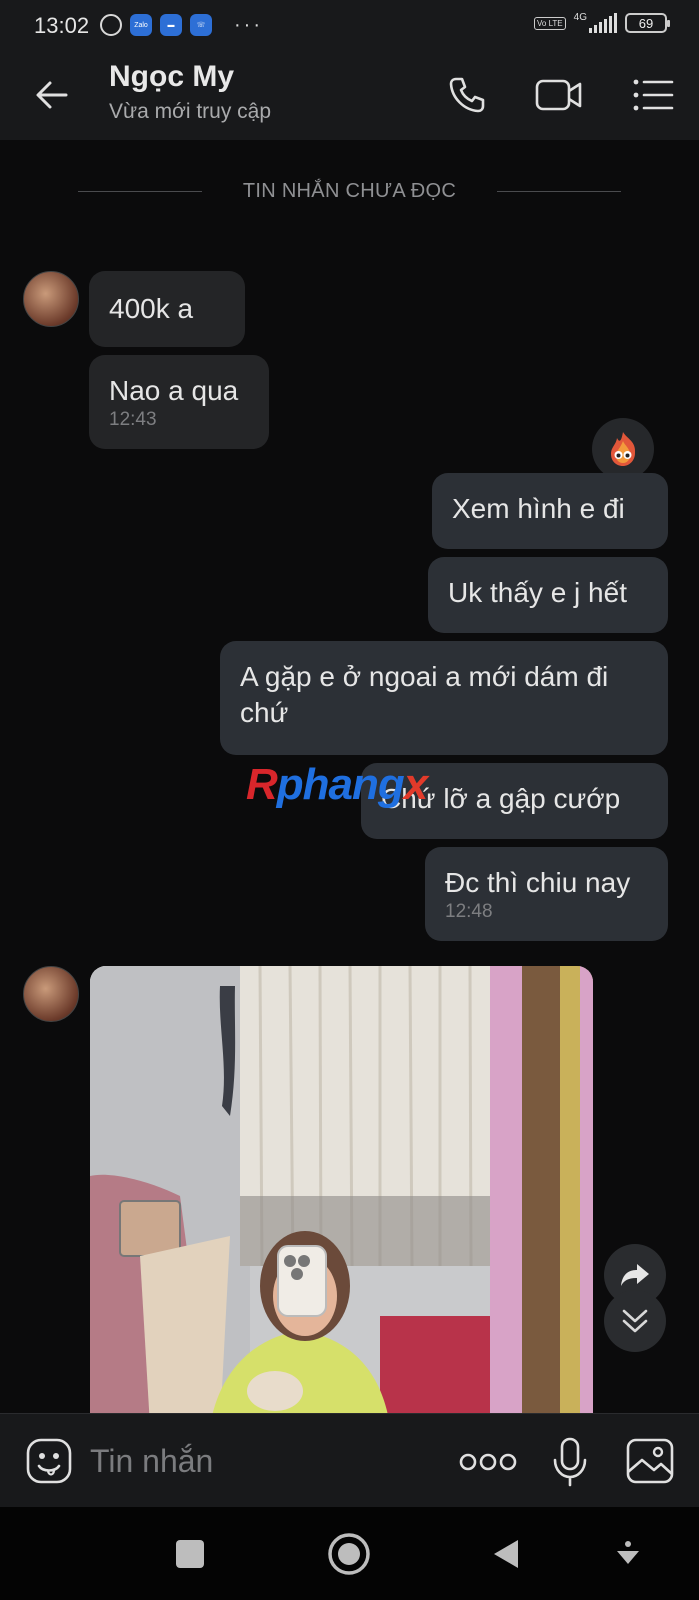 This screenshot has width=699, height=1600. I want to click on video-call-icon, so click(558, 95).